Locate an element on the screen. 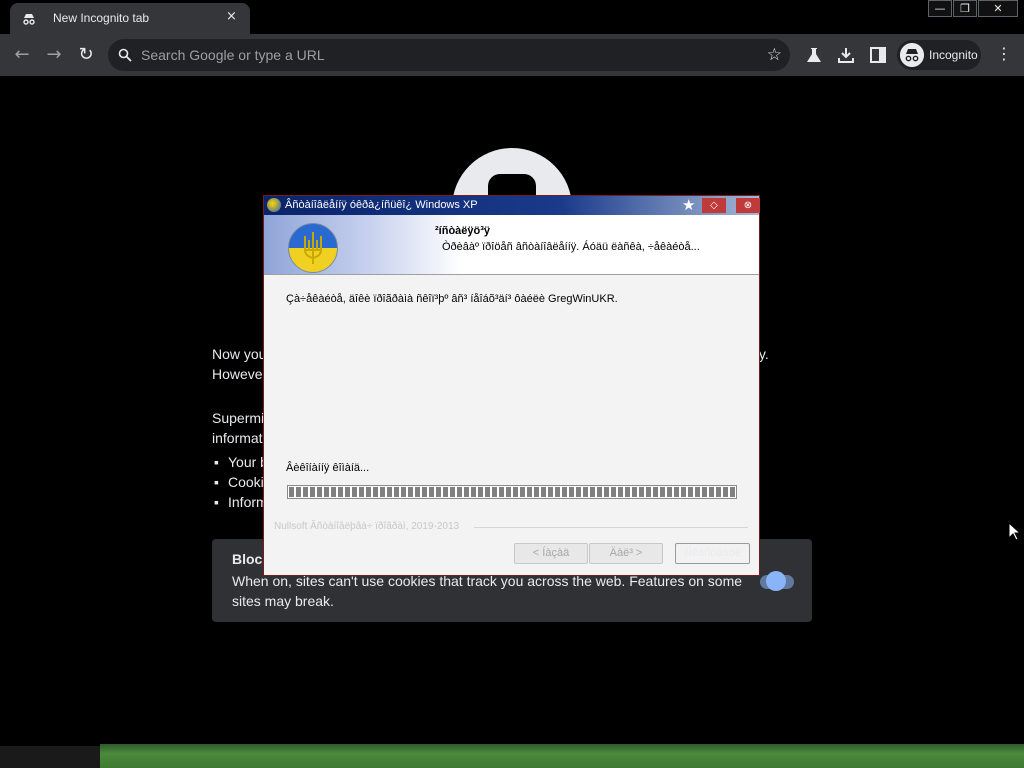 The image size is (1024, 768). profile-incognito-button: Incognito is located at coordinates (939, 55).